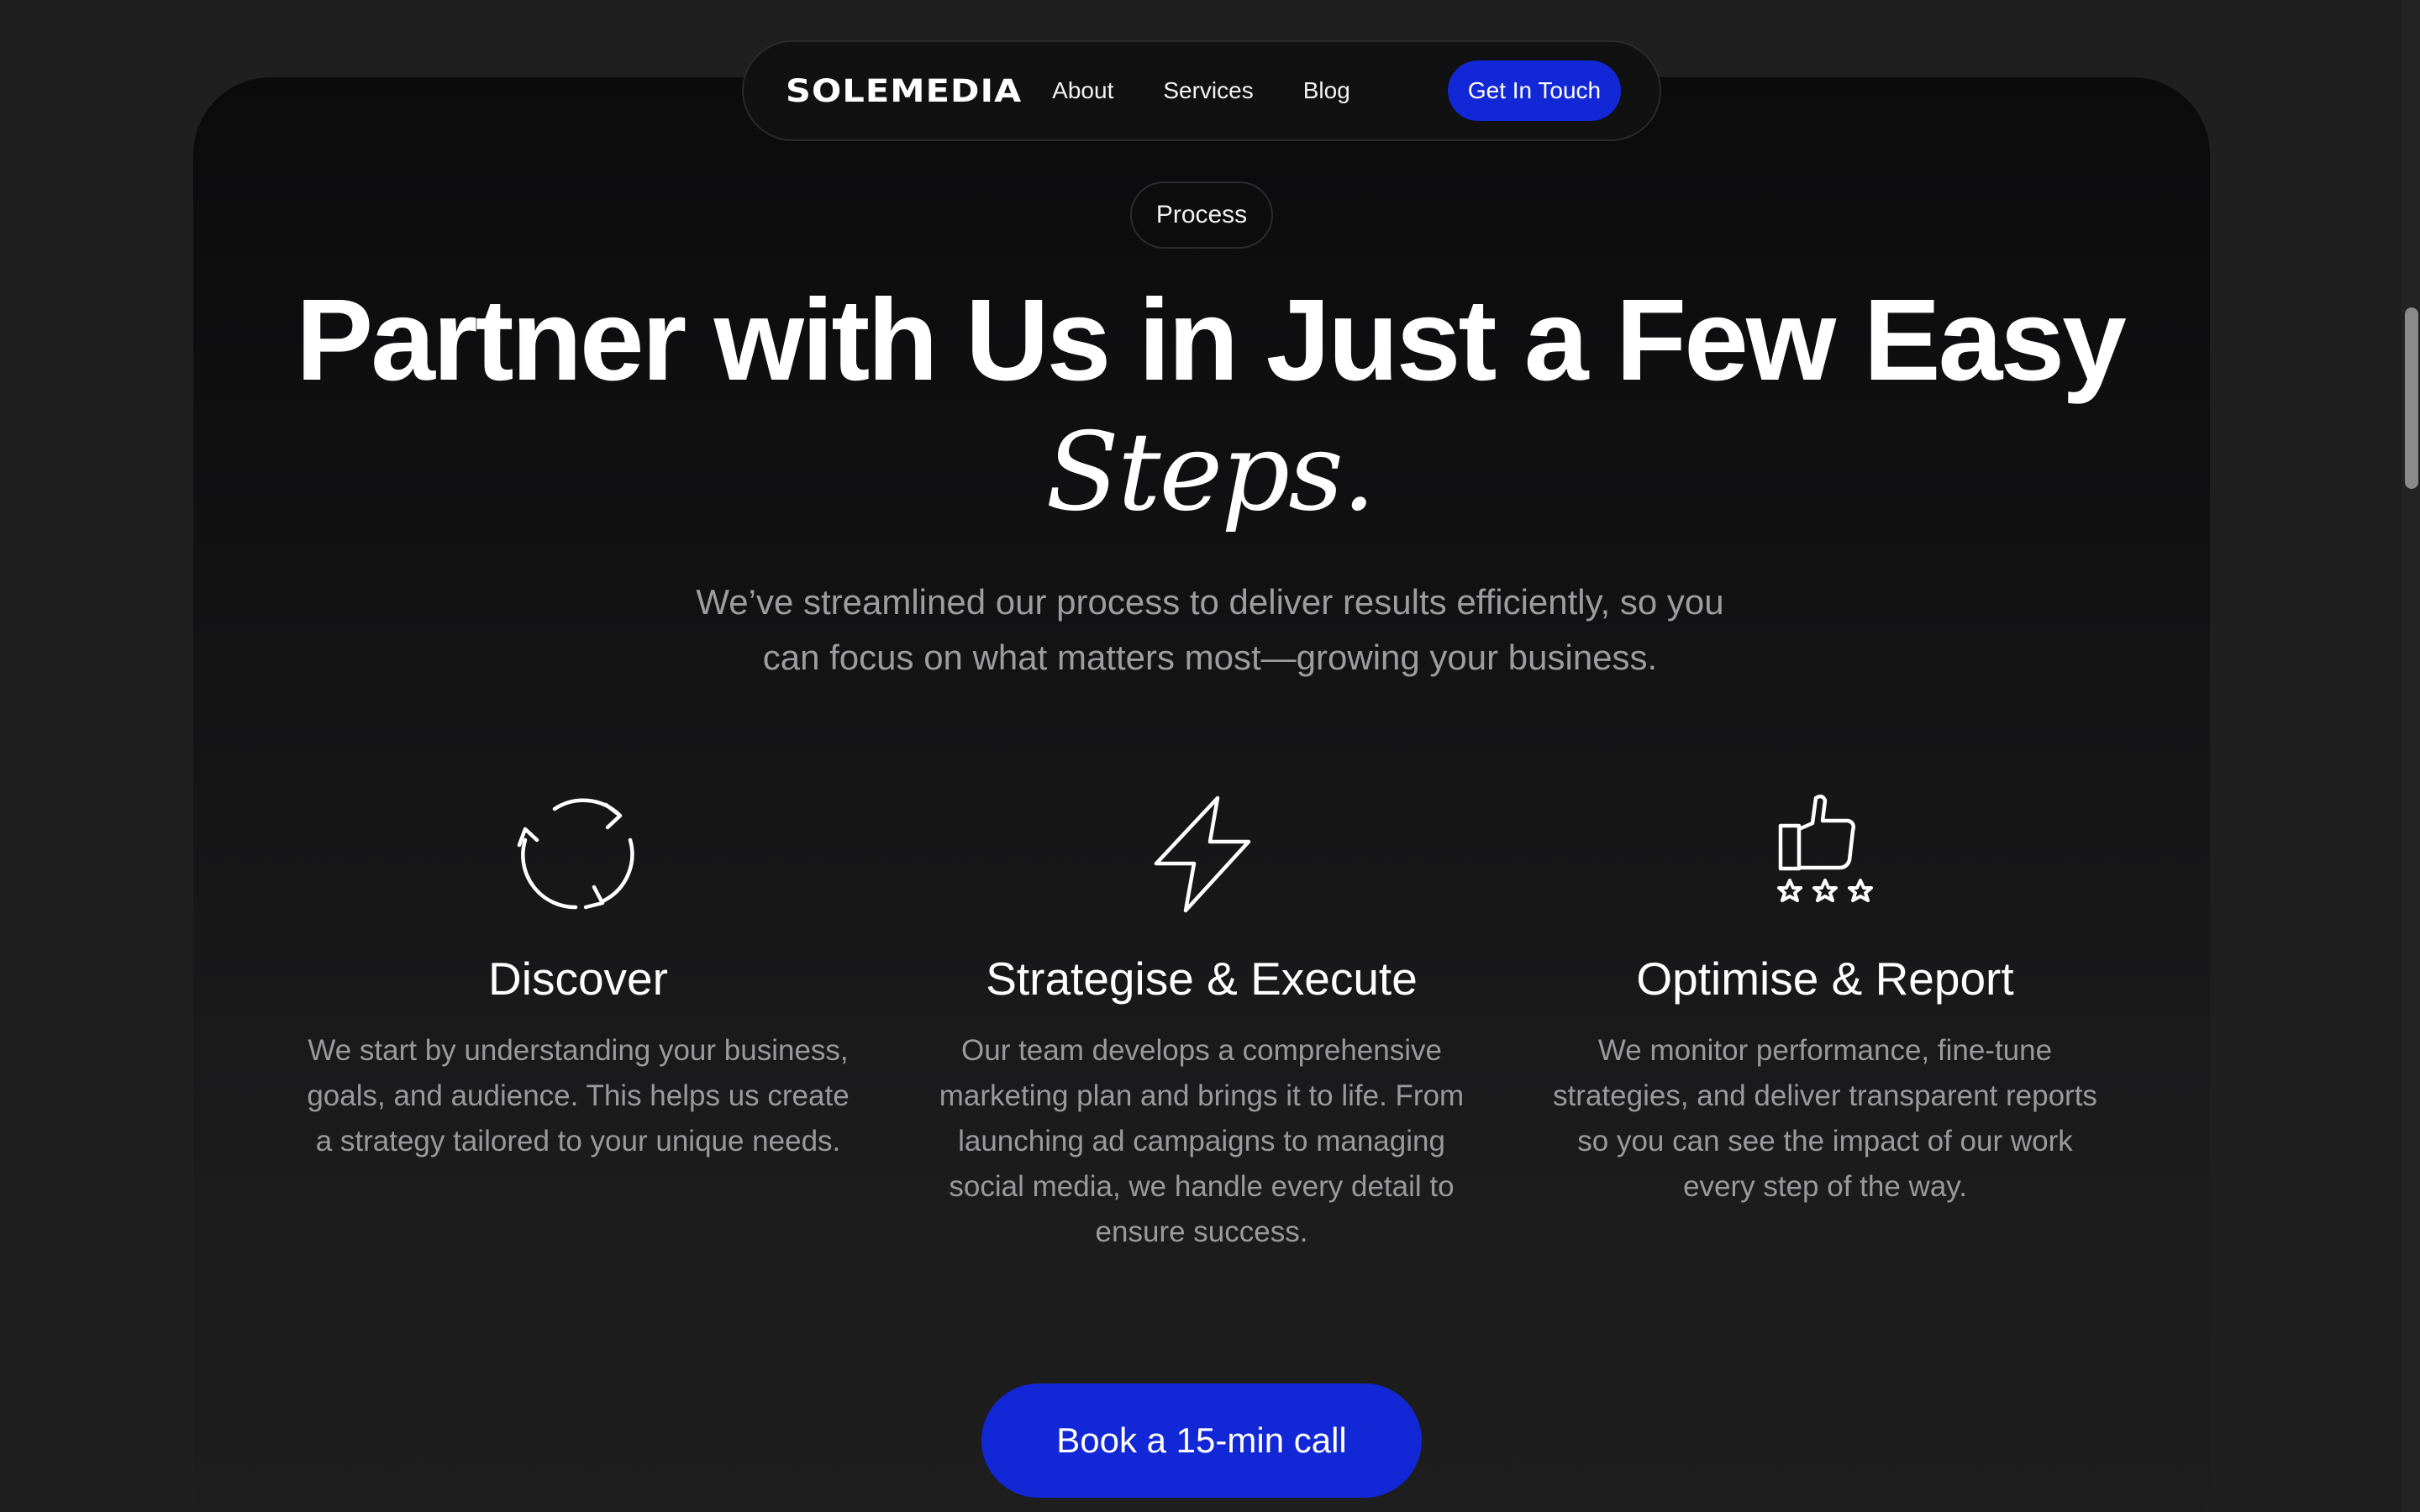  I want to click on nav-link-services: Services, so click(1208, 90).